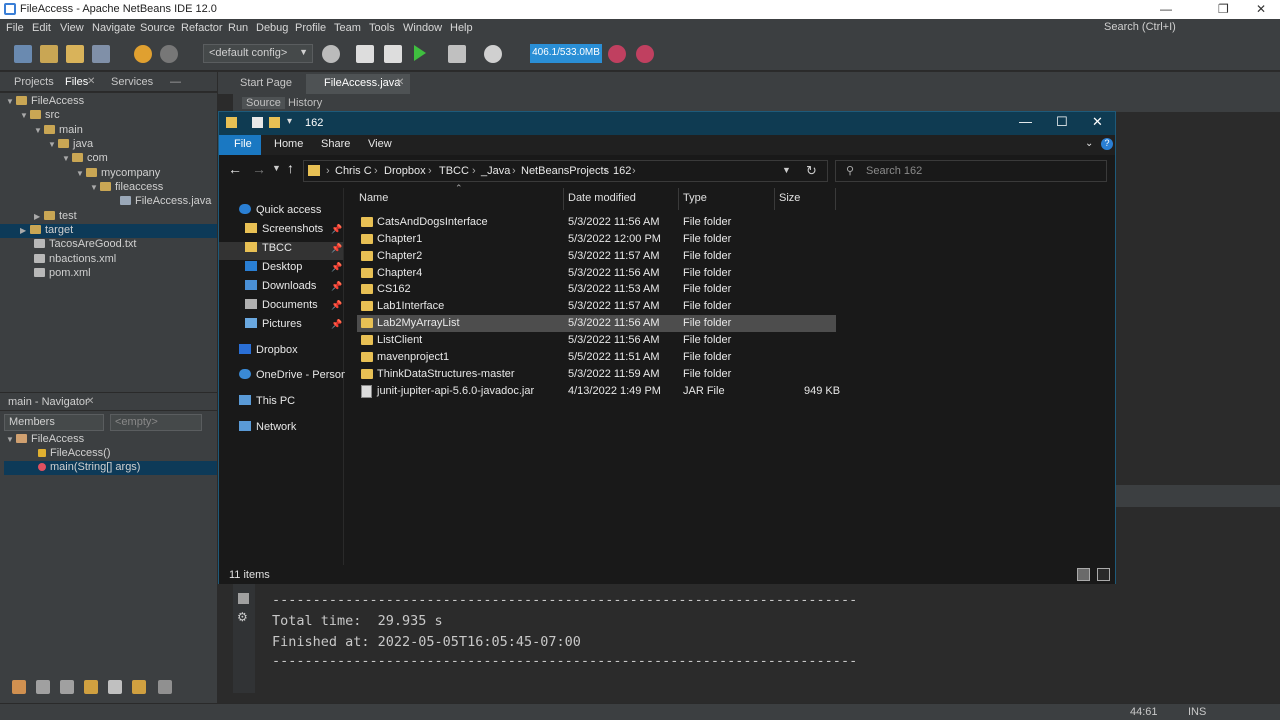  I want to click on forward-arrow-icon: →, so click(259, 169).